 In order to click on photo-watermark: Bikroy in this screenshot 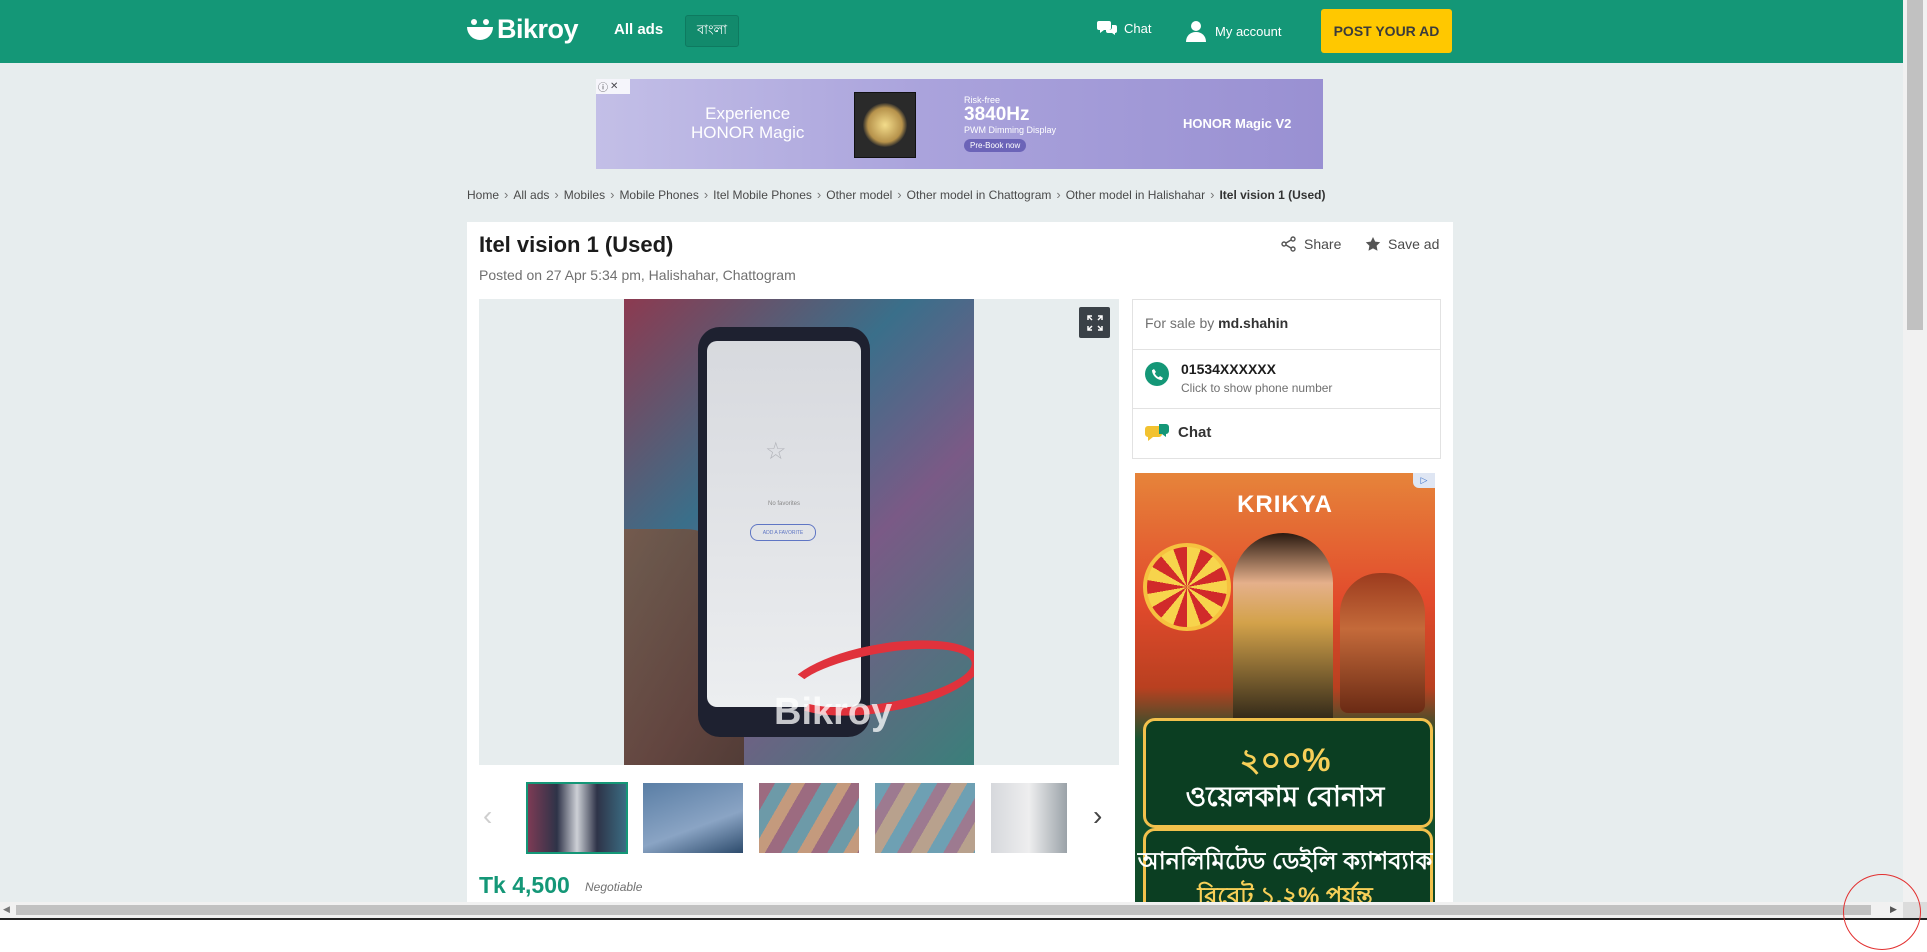, I will do `click(833, 712)`.